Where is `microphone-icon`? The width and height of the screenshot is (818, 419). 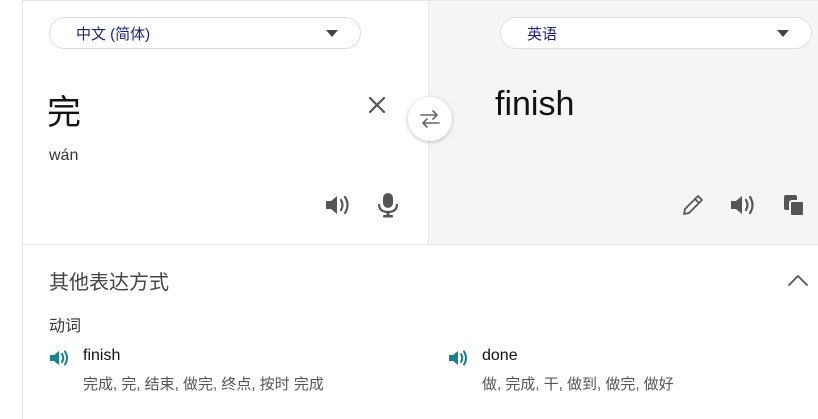 microphone-icon is located at coordinates (388, 205).